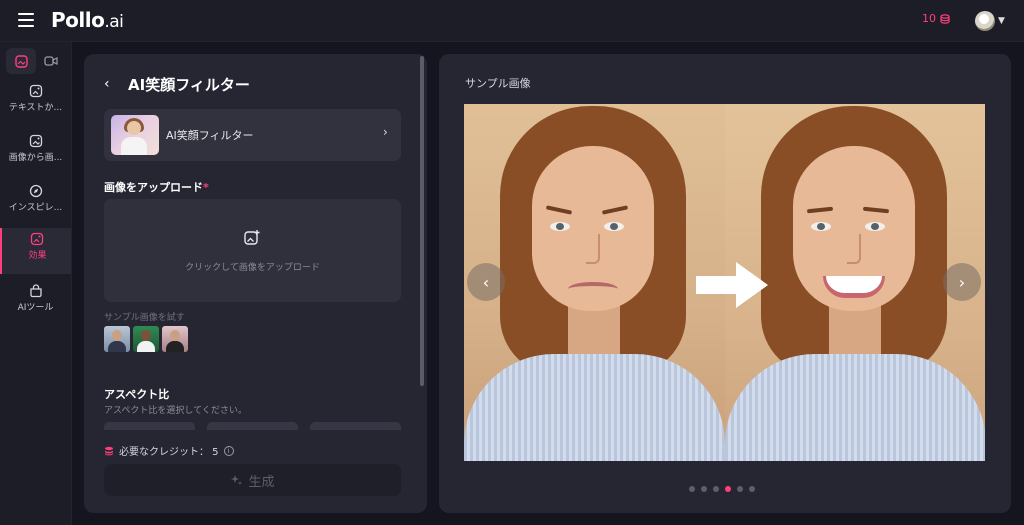 The width and height of the screenshot is (1024, 525). Describe the element at coordinates (252, 250) in the screenshot. I see `upload-dropzone: クリックして画像をアップロード` at that location.